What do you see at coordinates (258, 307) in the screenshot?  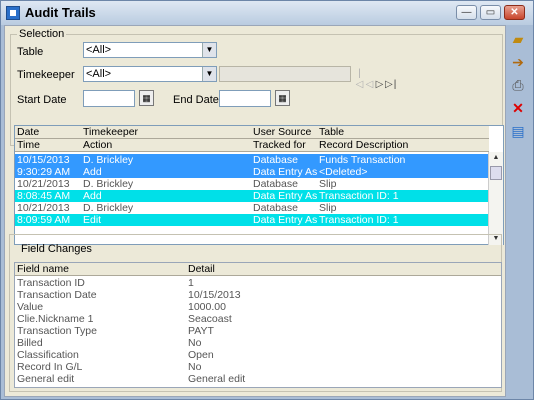 I see `list-item: Value 1000.00` at bounding box center [258, 307].